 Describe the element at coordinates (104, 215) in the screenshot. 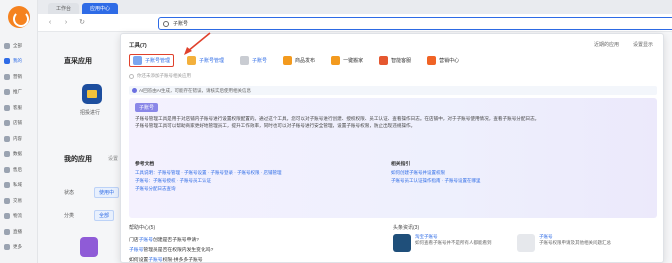

I see `category-filter-button: 全部` at that location.